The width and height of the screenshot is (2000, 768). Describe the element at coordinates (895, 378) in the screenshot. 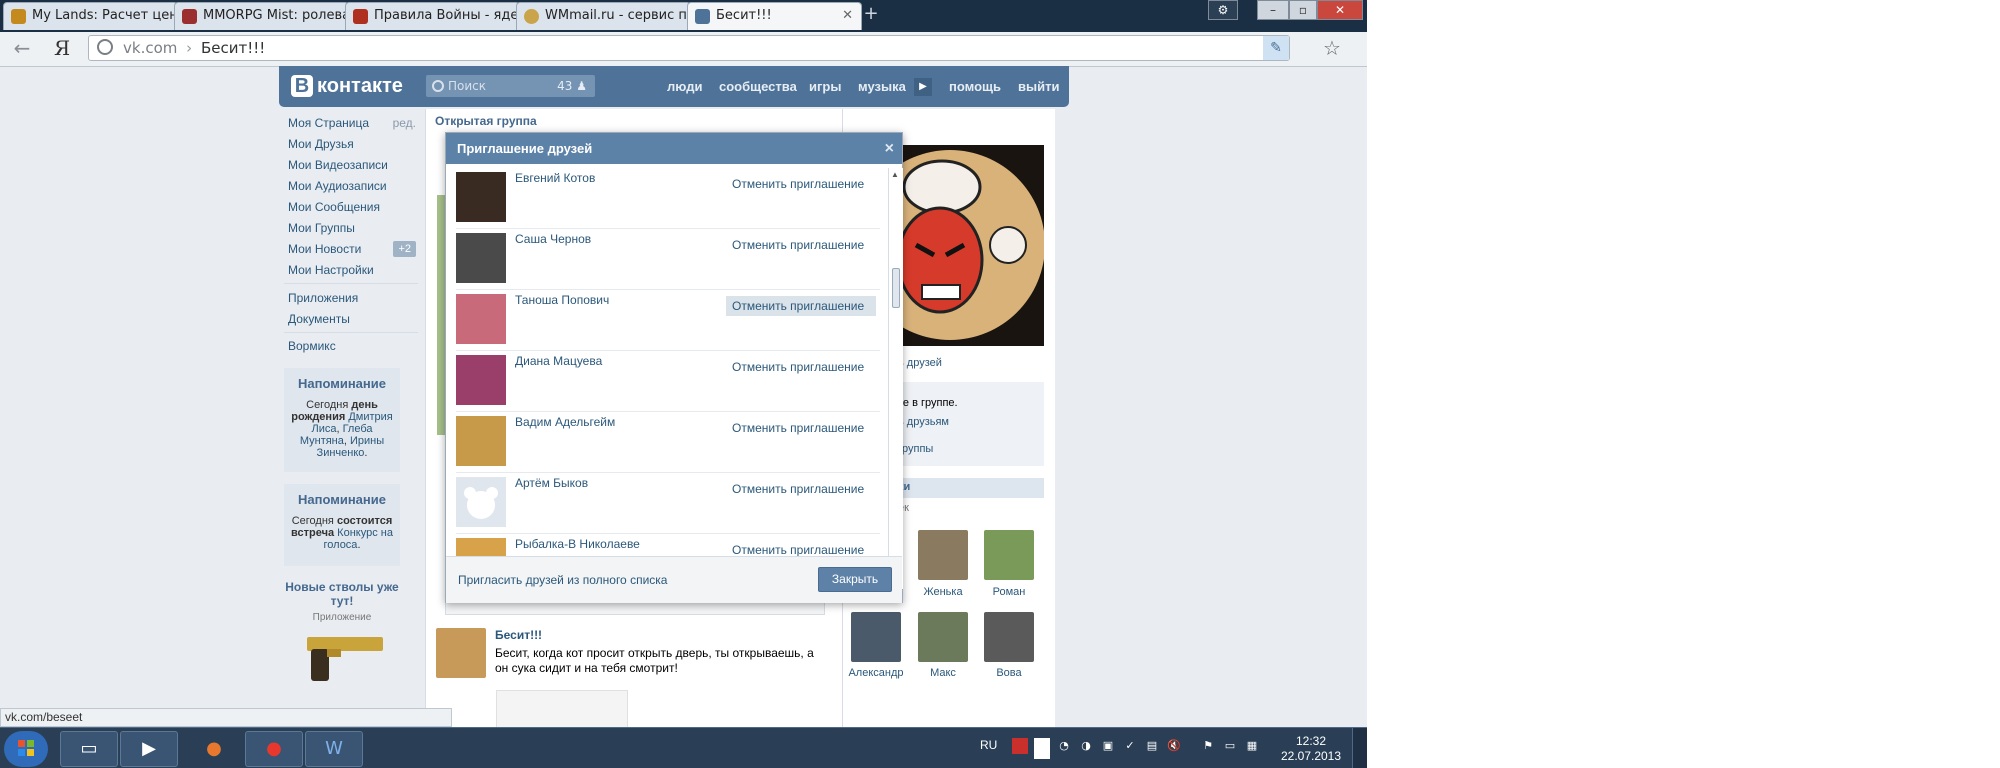

I see `friends-list-scrollbar: ▲ ▼` at that location.